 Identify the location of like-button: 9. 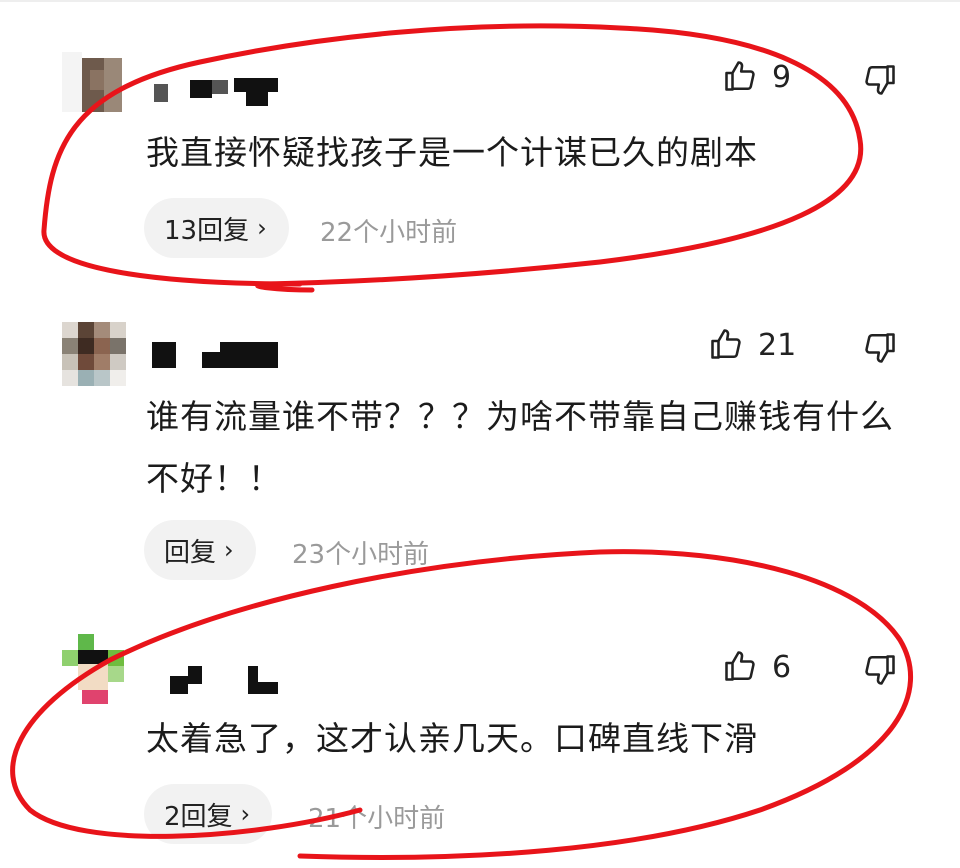
(756, 78).